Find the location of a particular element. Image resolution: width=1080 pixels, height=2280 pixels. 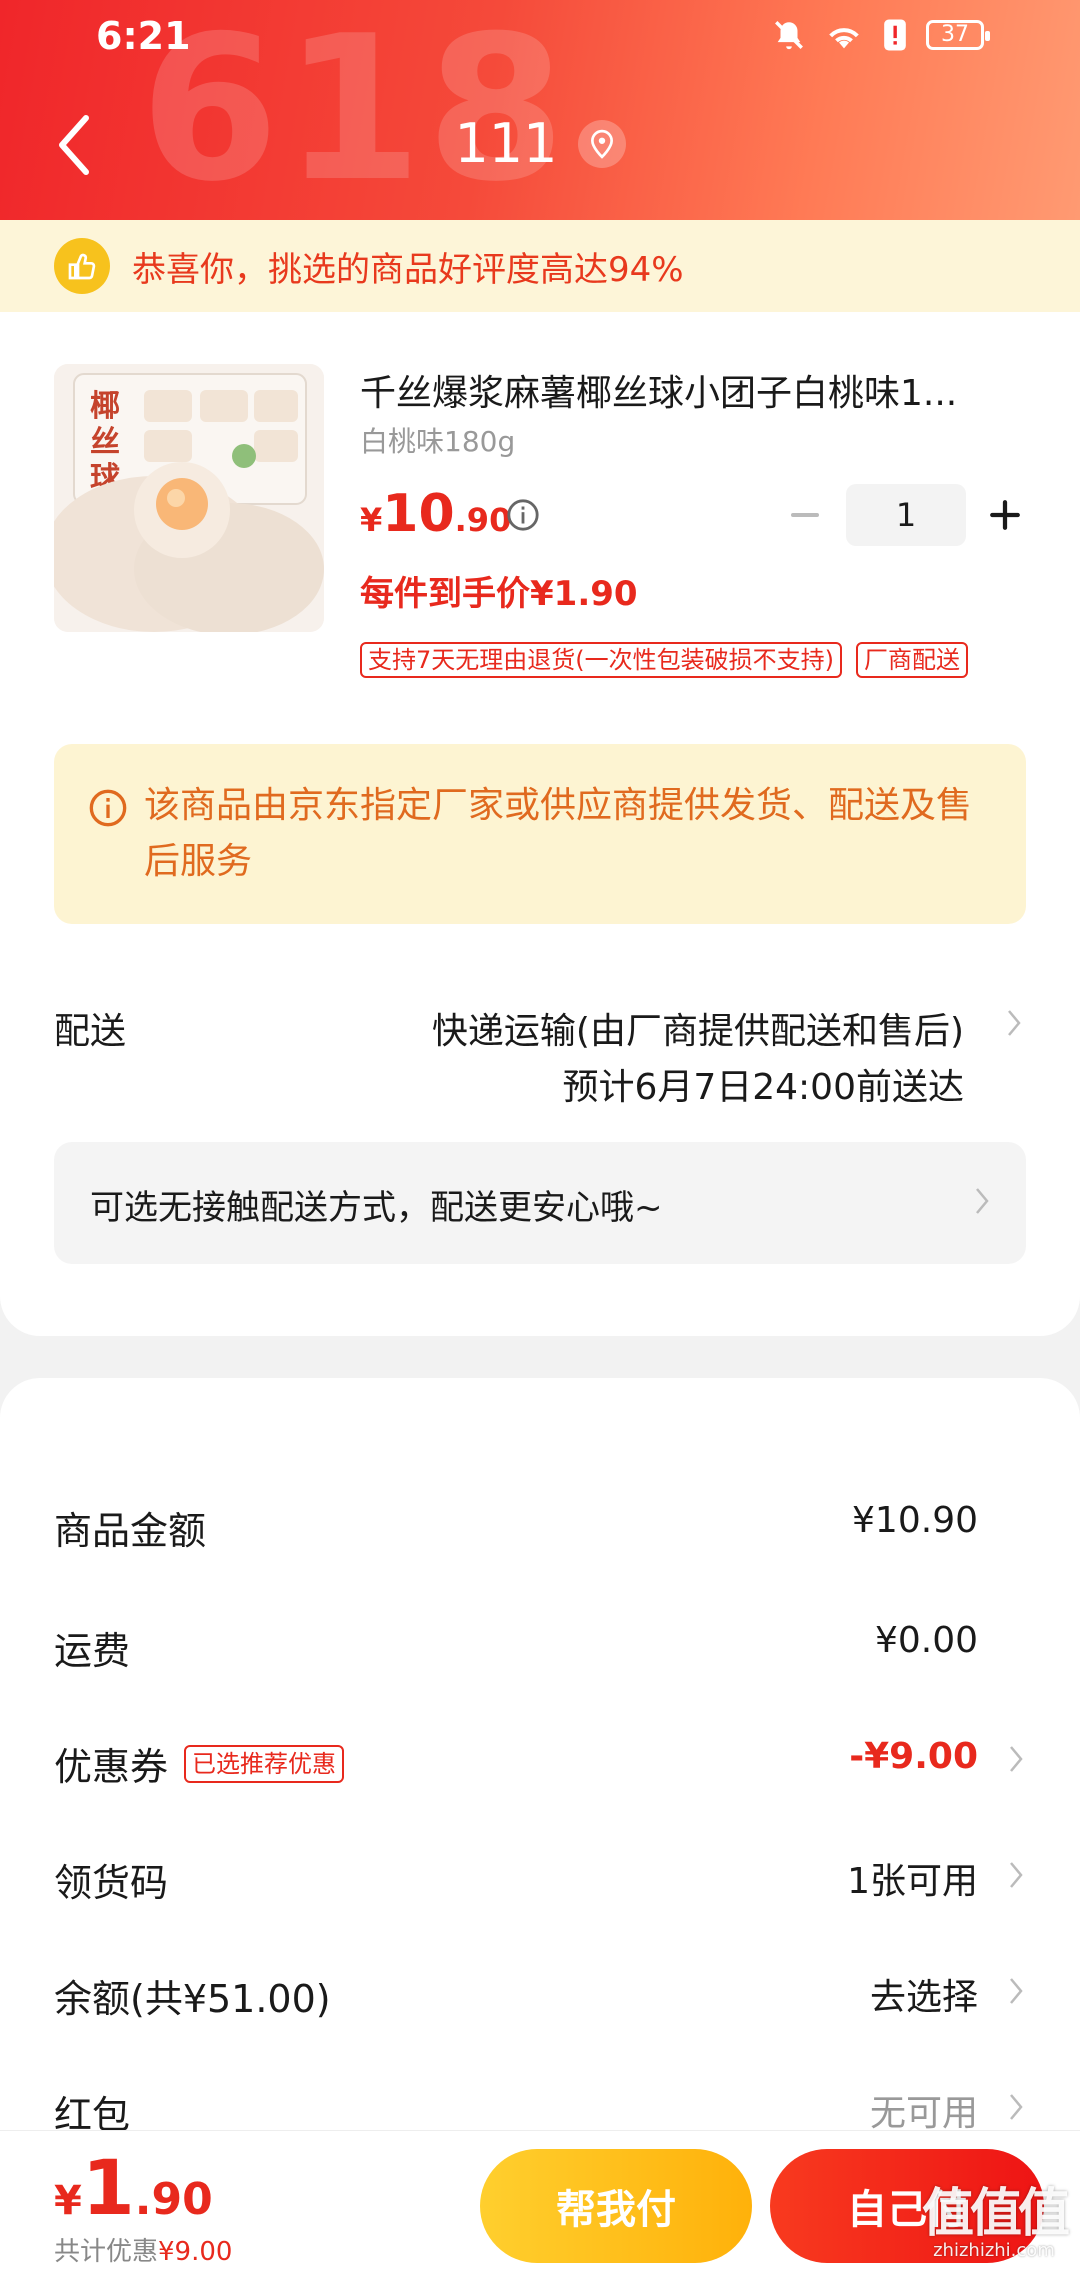

status-time: 6:21 is located at coordinates (143, 36).